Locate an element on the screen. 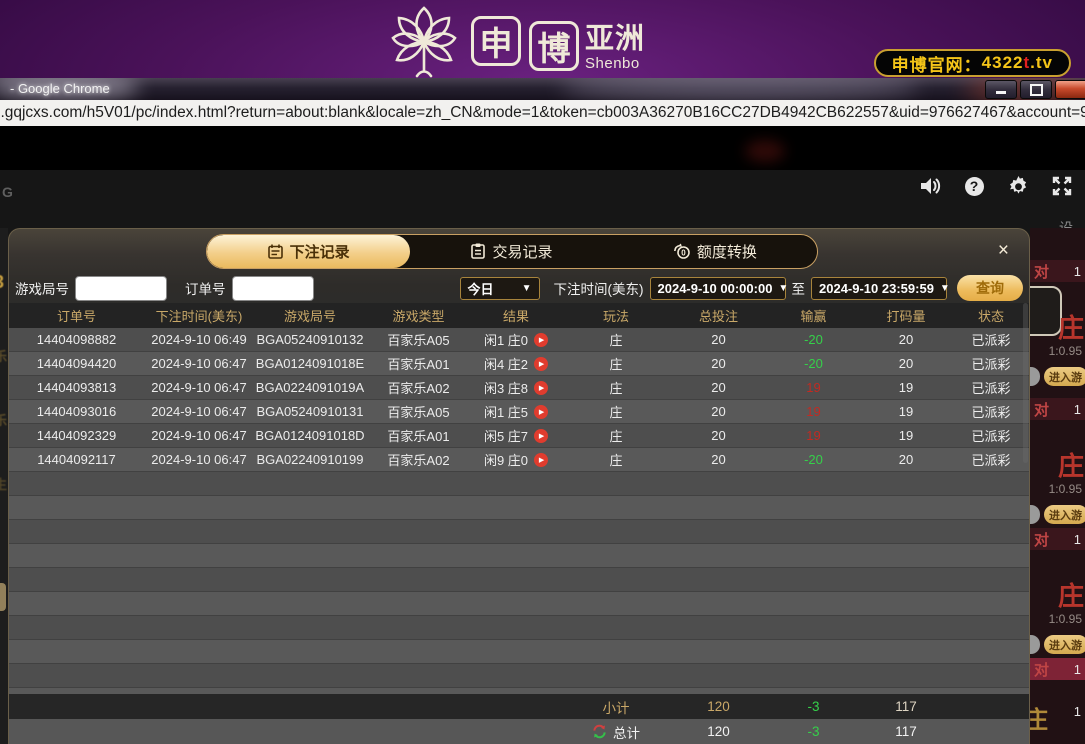 Image resolution: width=1085 pixels, height=744 pixels. cell-game-round: BGA02240910199 is located at coordinates (310, 459).